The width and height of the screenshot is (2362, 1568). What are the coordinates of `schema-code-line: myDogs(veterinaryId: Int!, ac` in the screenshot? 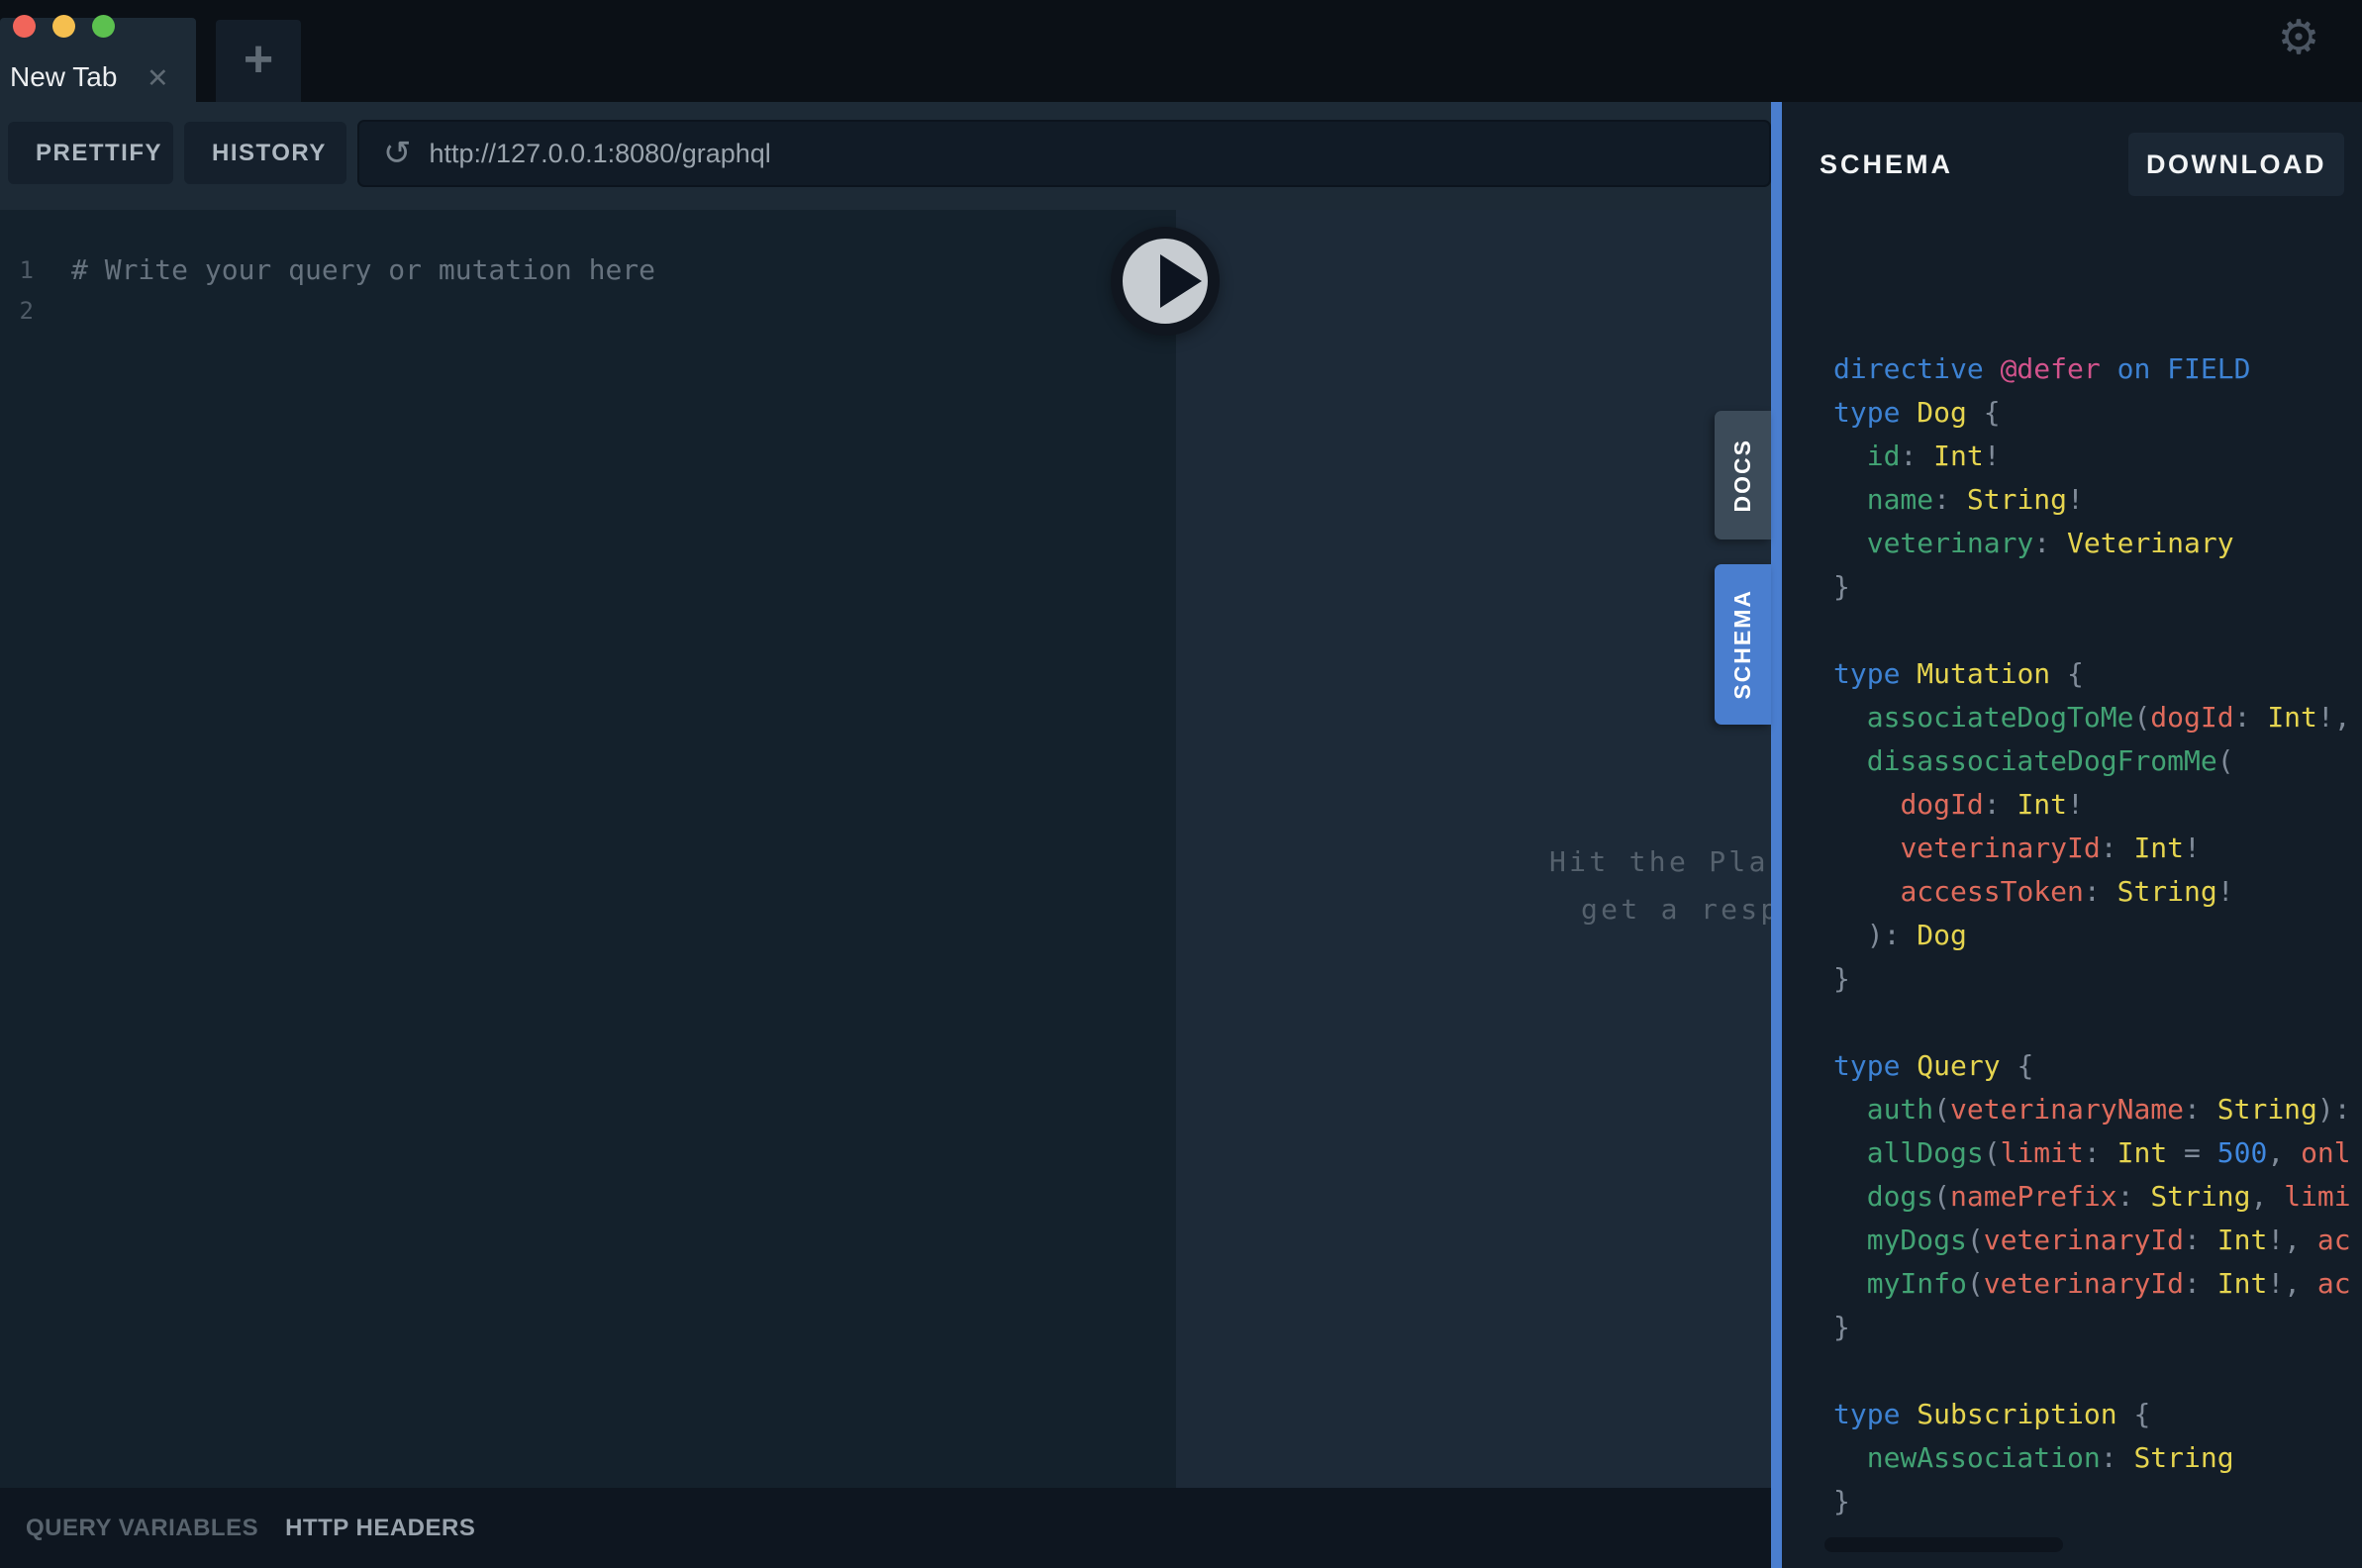 It's located at (2109, 1240).